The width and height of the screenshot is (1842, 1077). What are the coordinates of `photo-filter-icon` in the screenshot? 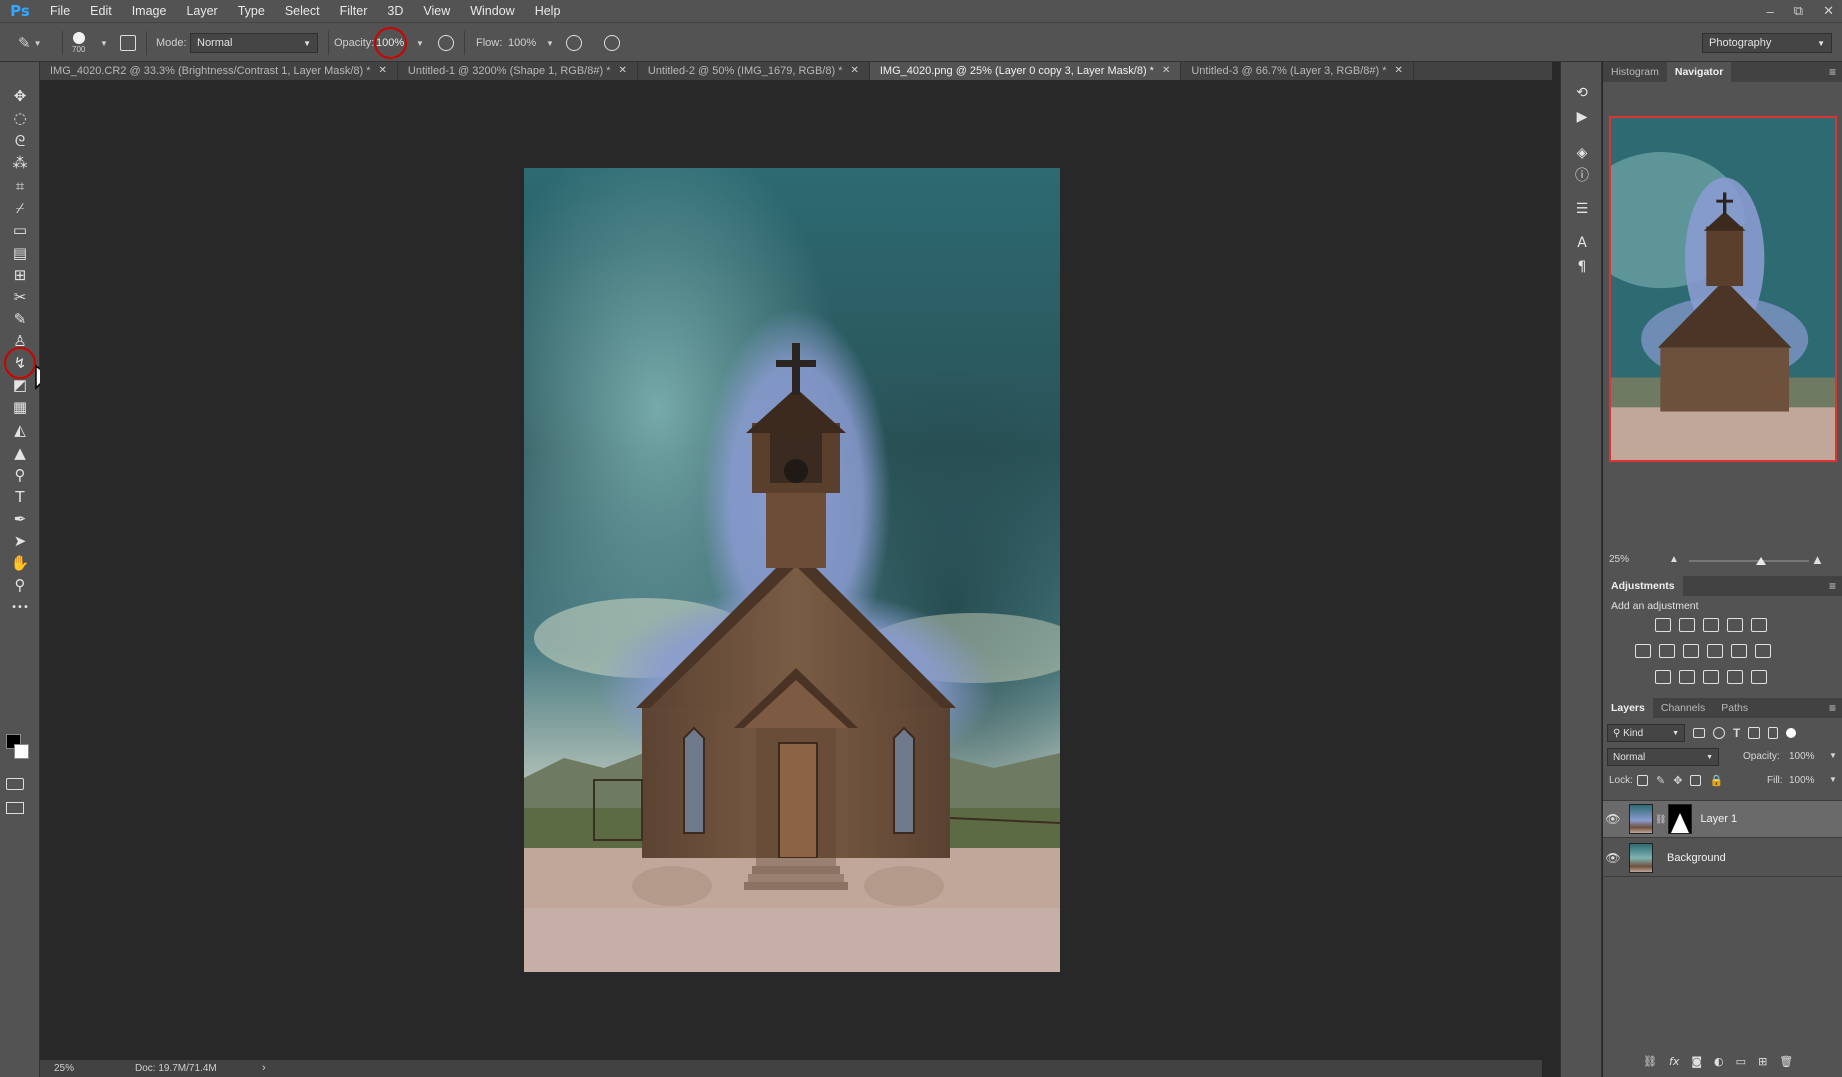 It's located at (1715, 651).